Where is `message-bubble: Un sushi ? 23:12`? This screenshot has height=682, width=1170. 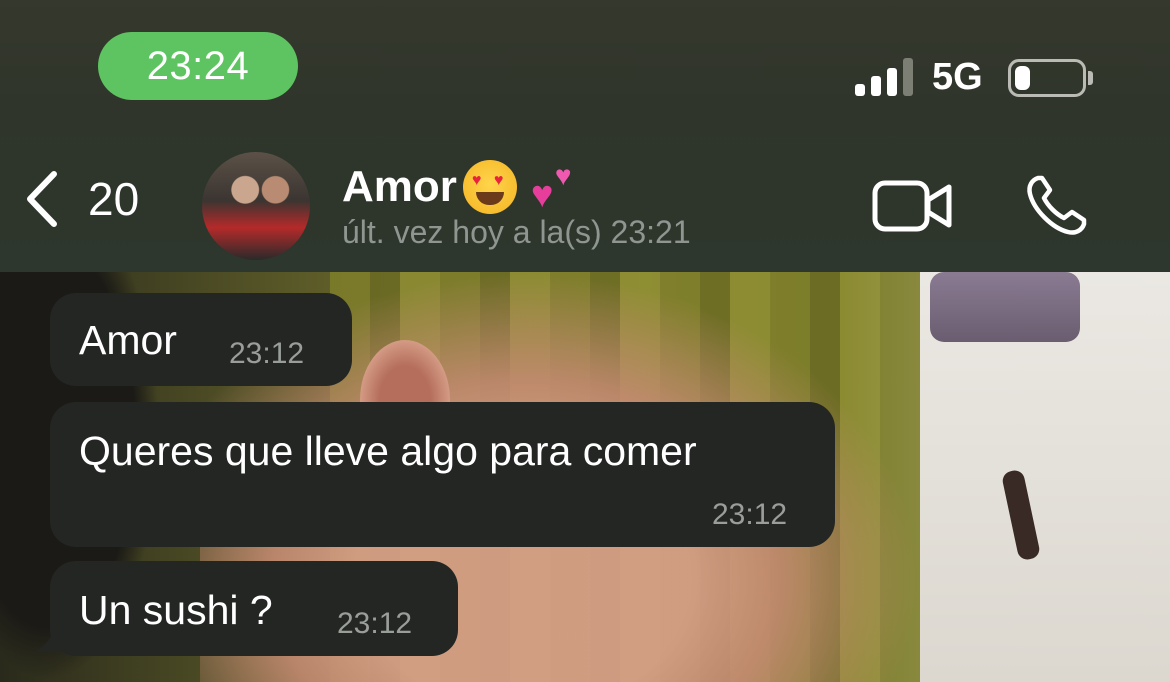
message-bubble: Un sushi ? 23:12 is located at coordinates (254, 608).